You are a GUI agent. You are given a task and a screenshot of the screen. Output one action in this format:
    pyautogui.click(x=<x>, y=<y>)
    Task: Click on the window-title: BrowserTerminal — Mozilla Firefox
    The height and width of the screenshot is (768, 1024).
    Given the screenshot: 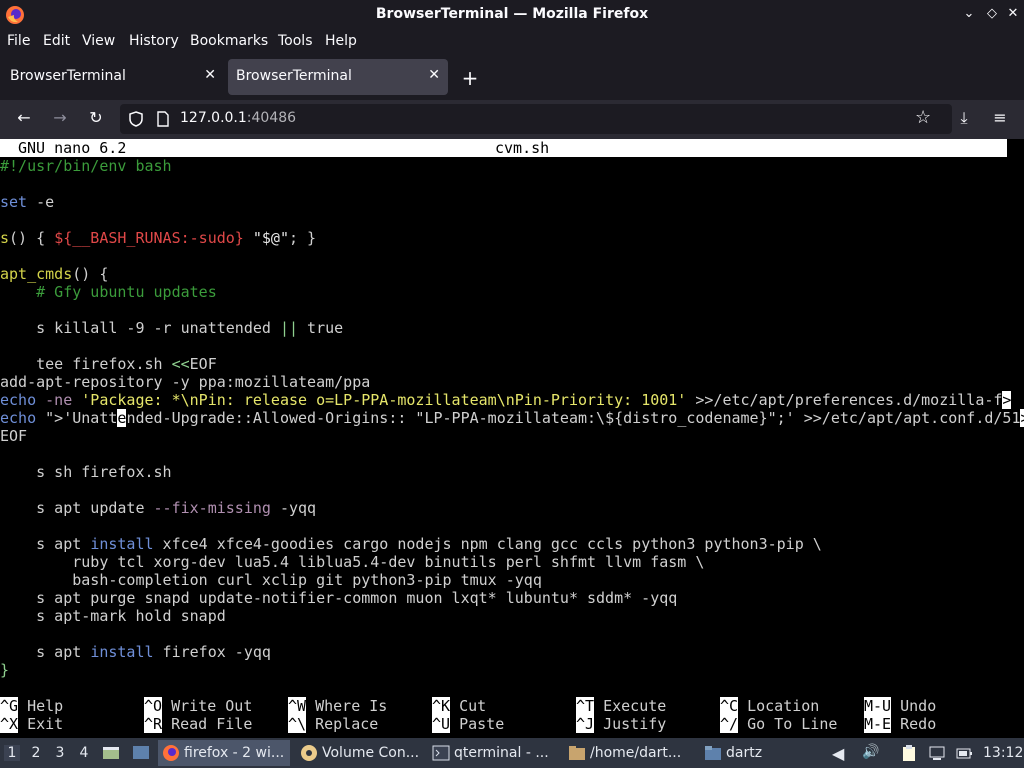 What is the action you would take?
    pyautogui.click(x=512, y=14)
    